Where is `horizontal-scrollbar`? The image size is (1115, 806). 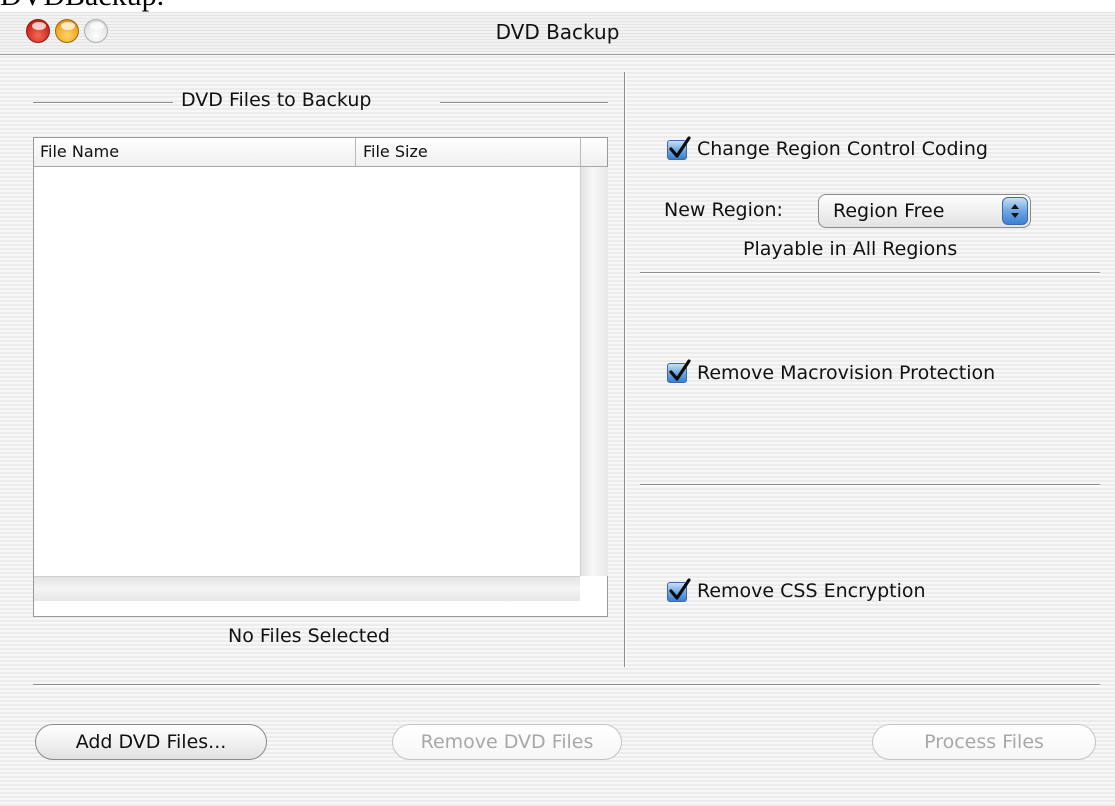 horizontal-scrollbar is located at coordinates (307, 588).